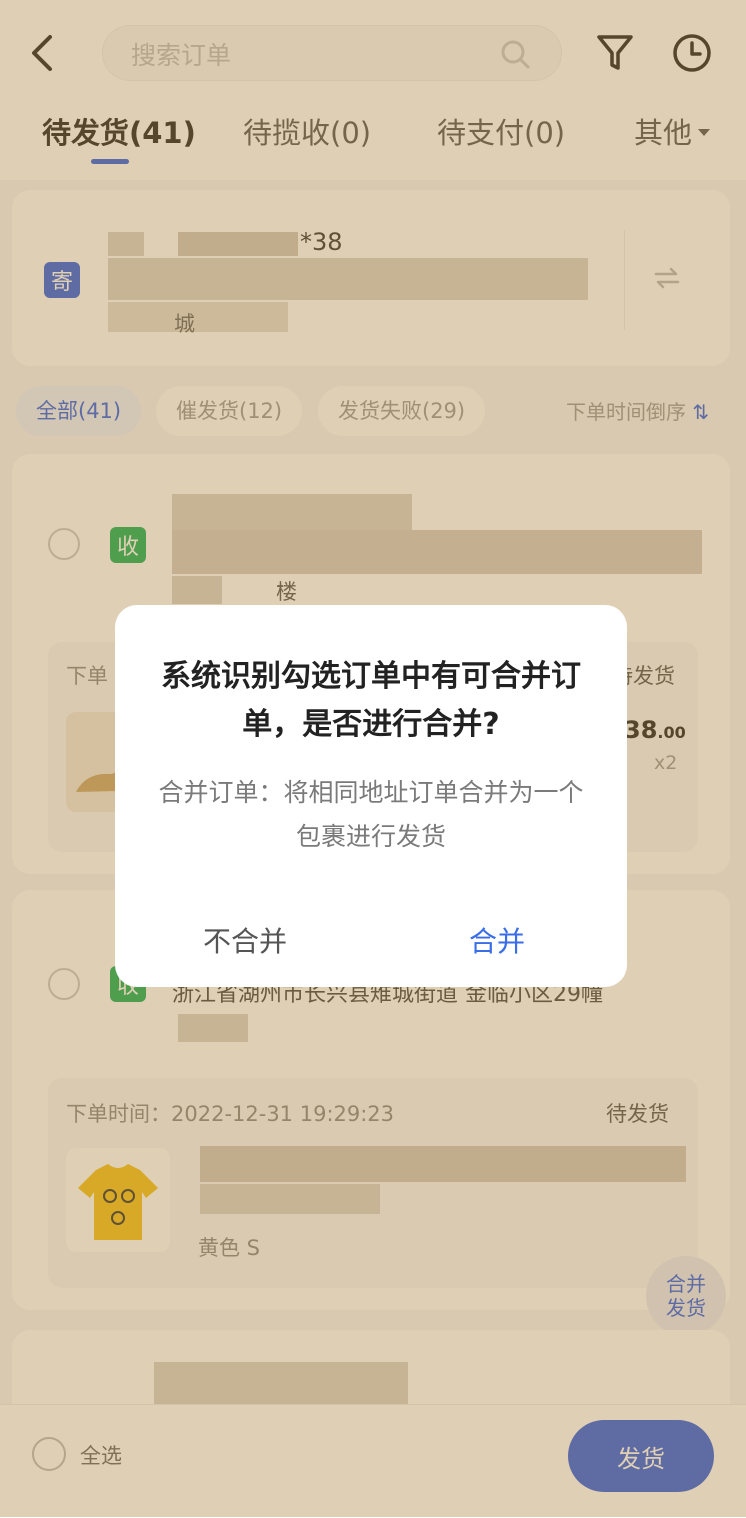 This screenshot has height=1518, width=746. I want to click on dont-merge-button: 不合并, so click(245, 941).